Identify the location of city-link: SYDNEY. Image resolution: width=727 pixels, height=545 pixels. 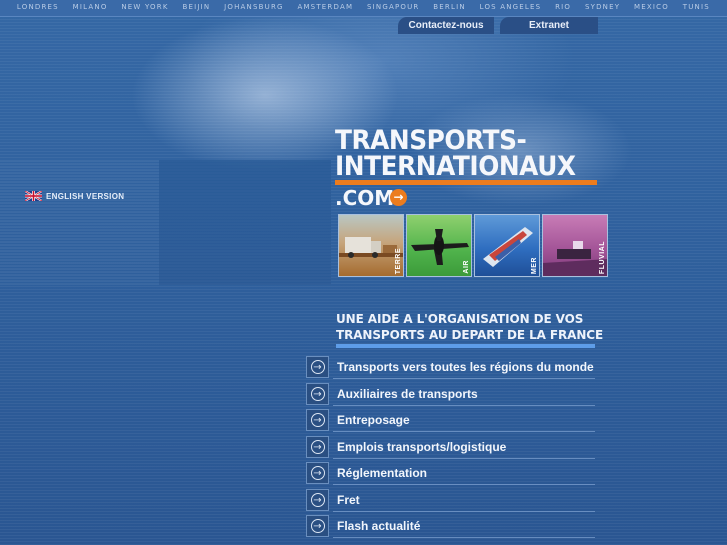
(602, 9).